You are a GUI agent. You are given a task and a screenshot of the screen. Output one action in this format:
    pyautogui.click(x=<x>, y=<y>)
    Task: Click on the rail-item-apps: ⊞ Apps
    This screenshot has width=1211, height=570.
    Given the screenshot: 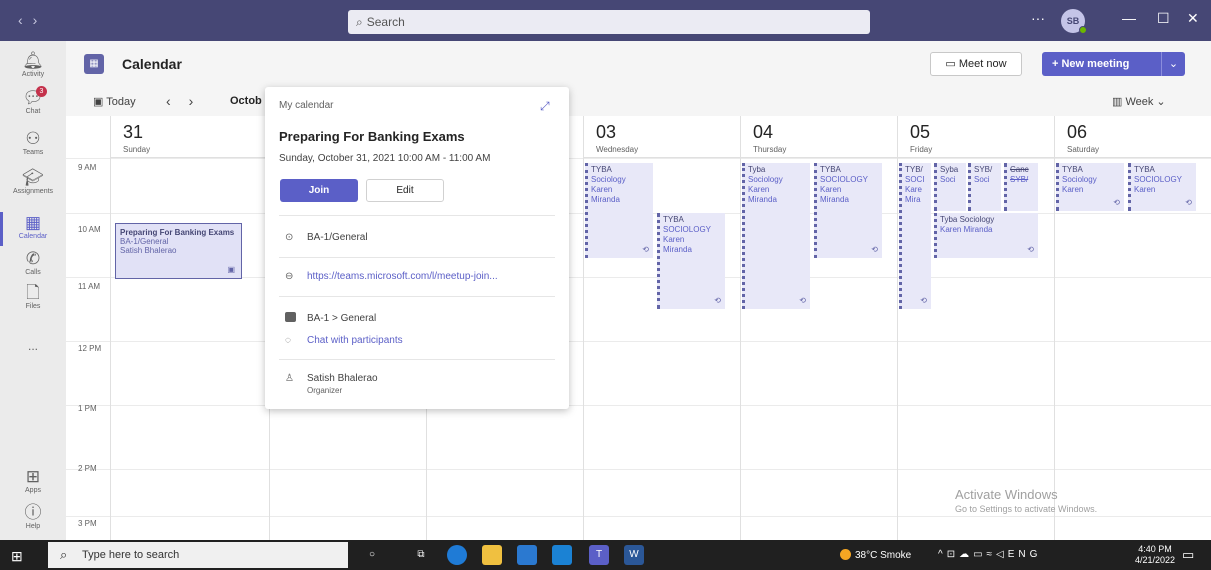 What is the action you would take?
    pyautogui.click(x=33, y=480)
    